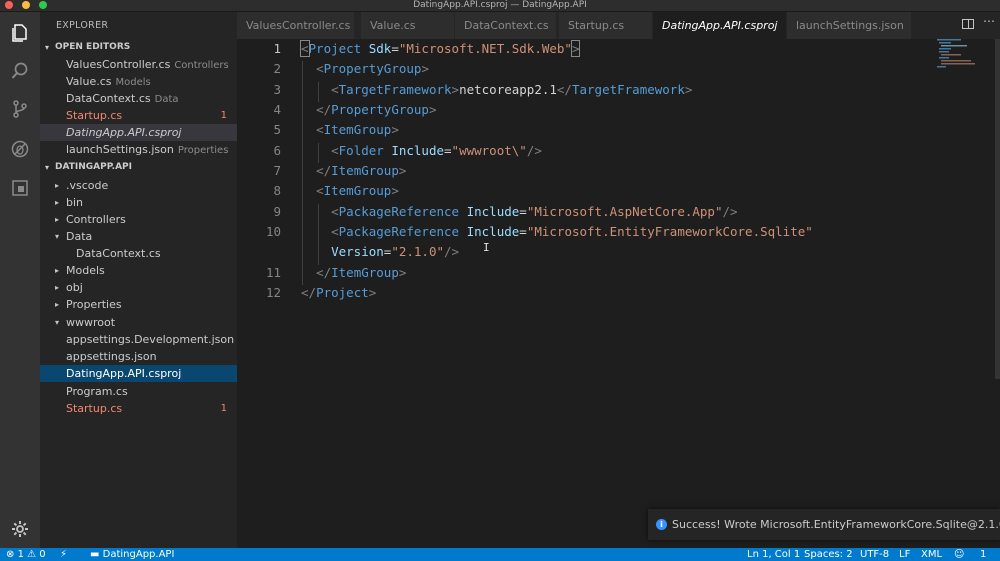 This screenshot has width=1000, height=561. What do you see at coordinates (138, 373) in the screenshot?
I see `tree-file-selected: DatingApp.API.csproj` at bounding box center [138, 373].